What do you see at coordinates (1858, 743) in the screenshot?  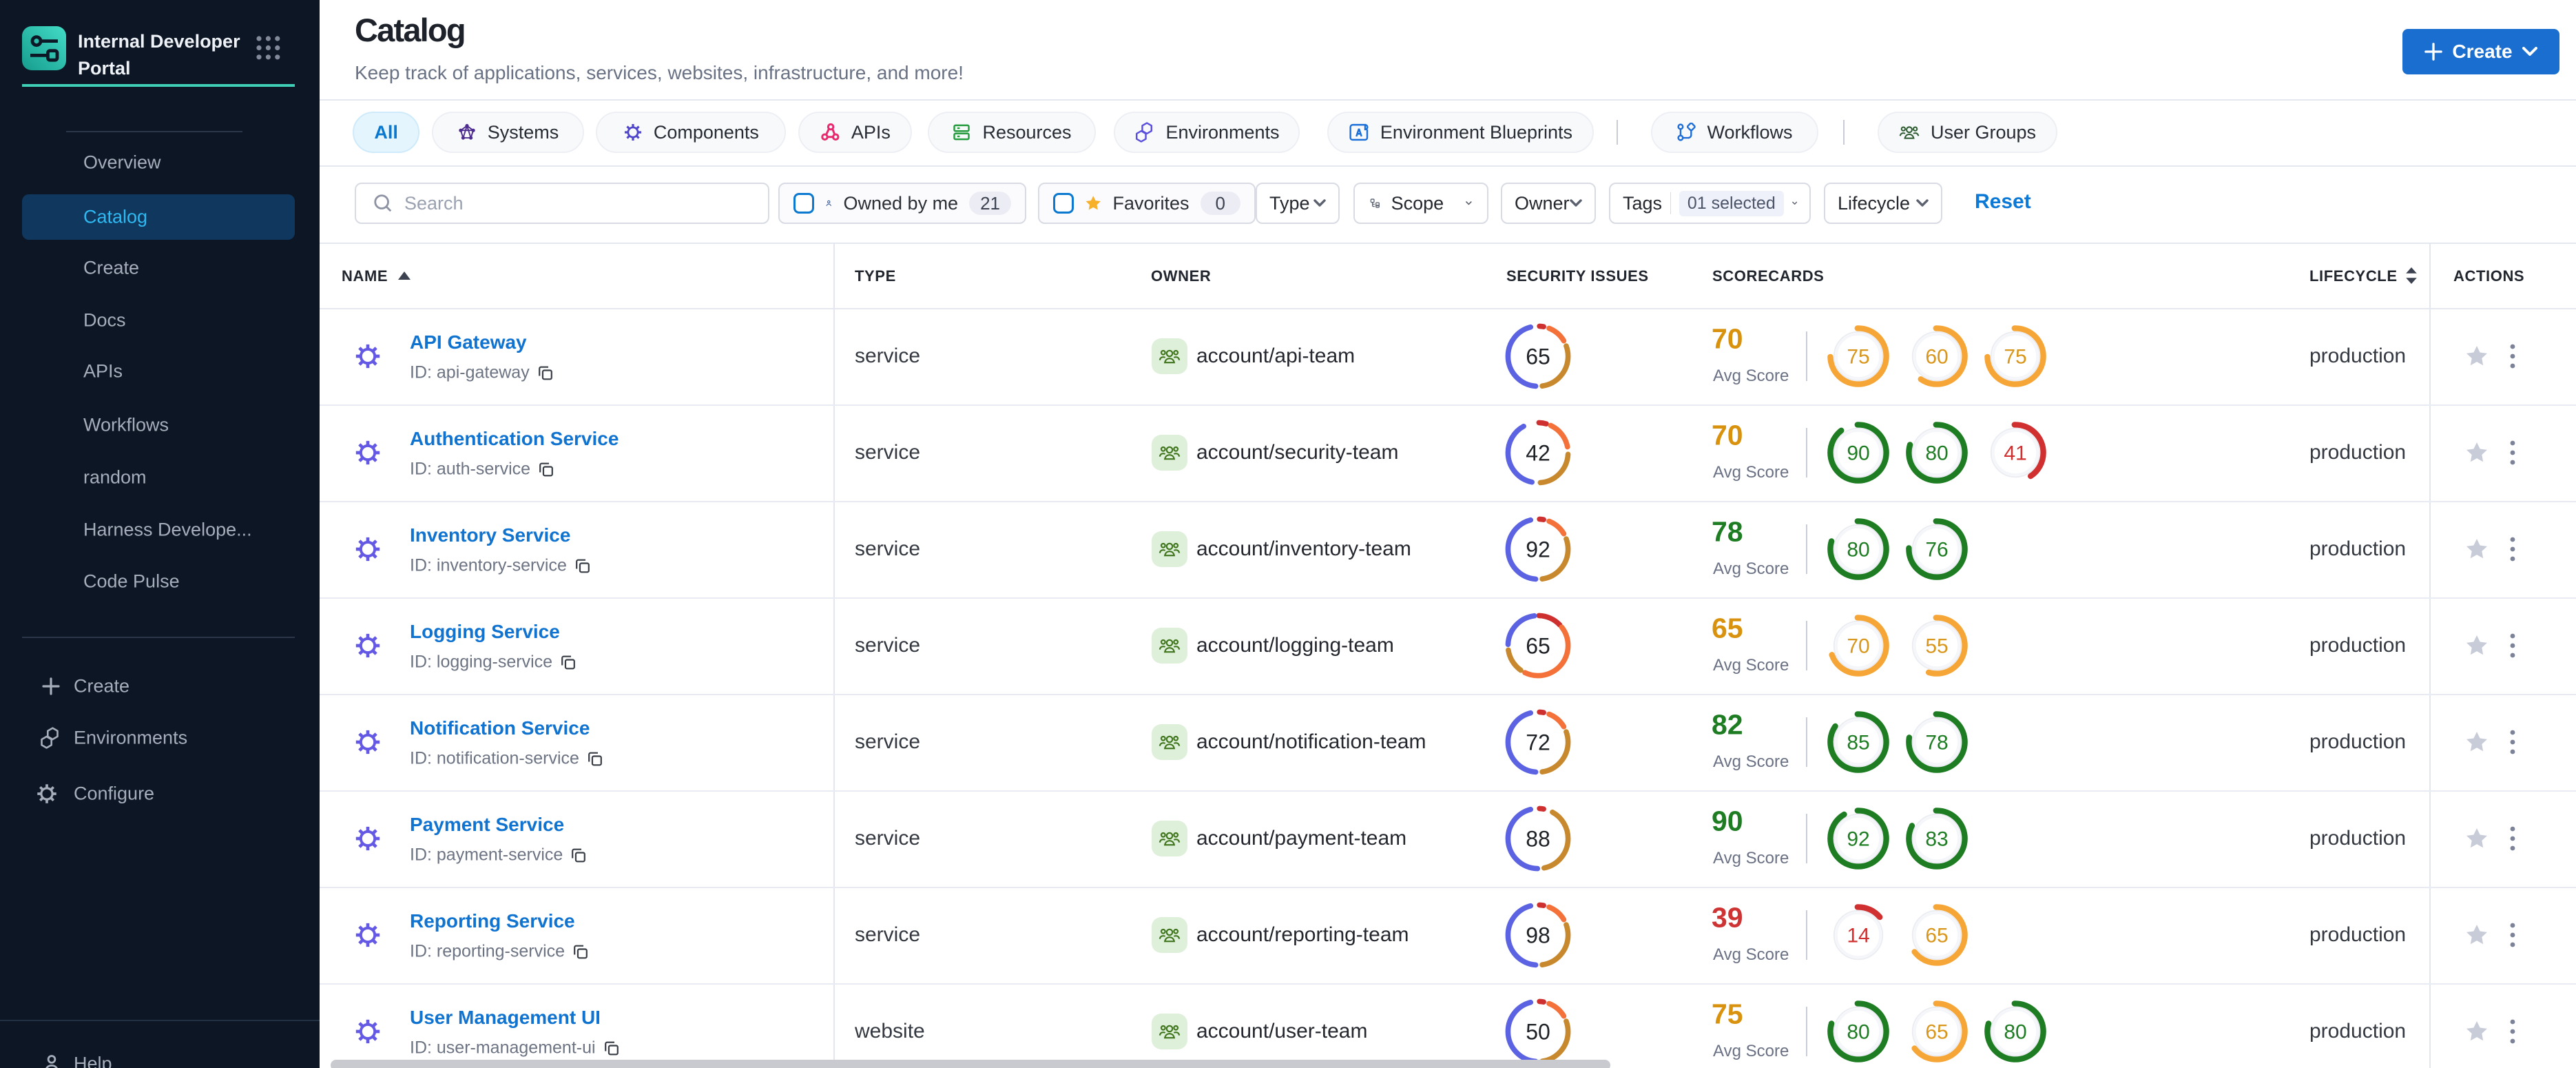 I see `svg-text: 85` at bounding box center [1858, 743].